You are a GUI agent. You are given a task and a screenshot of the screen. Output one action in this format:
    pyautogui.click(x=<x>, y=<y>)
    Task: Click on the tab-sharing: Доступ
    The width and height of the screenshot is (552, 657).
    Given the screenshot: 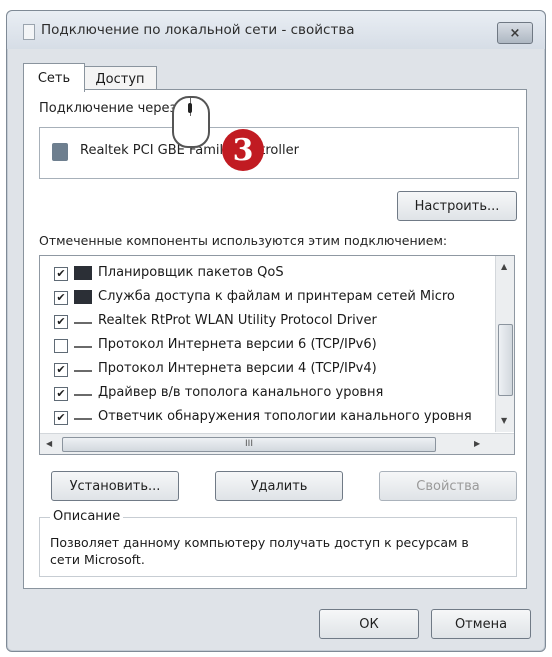 What is the action you would take?
    pyautogui.click(x=120, y=78)
    